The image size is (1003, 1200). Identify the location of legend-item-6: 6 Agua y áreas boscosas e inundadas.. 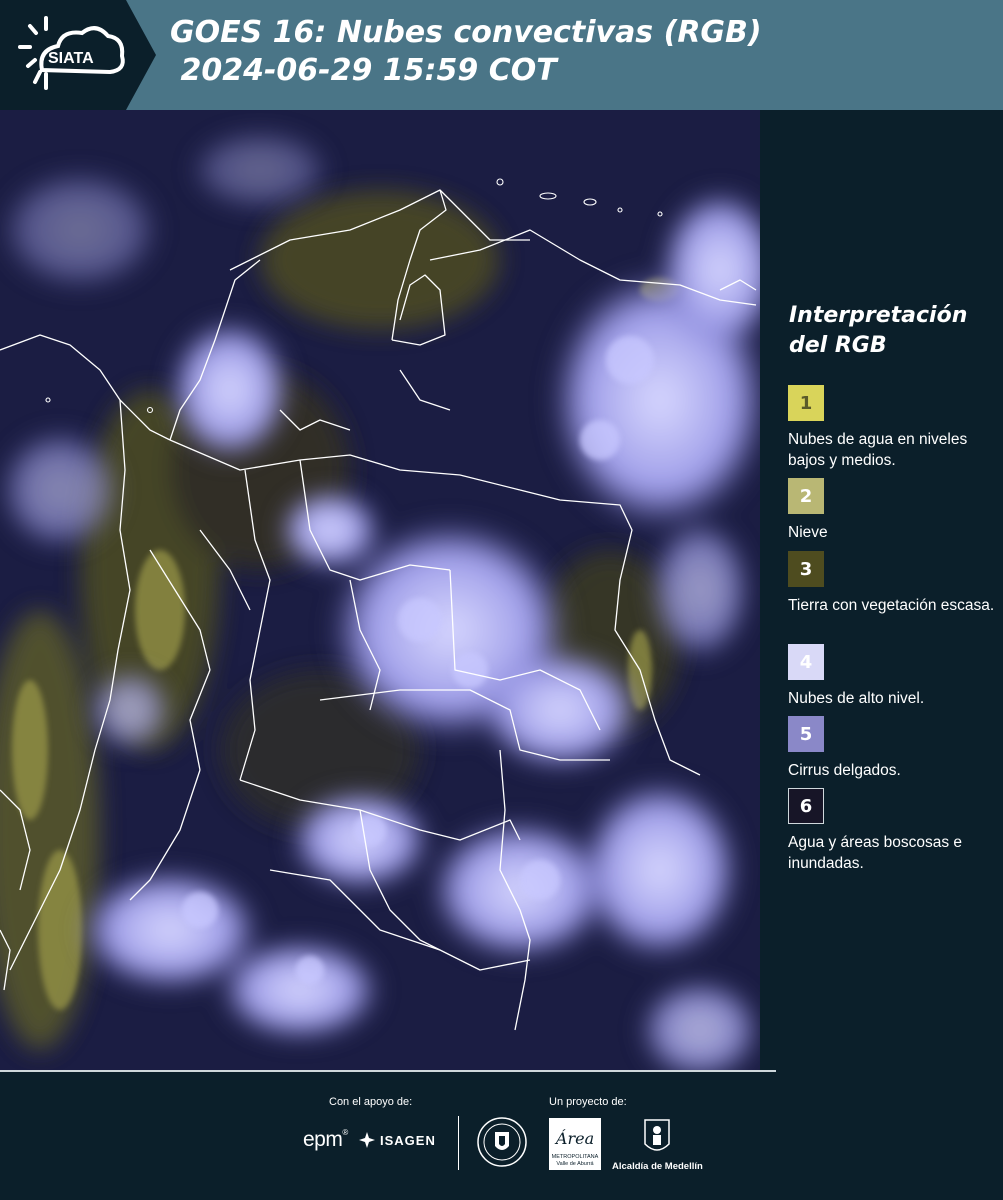
(893, 831).